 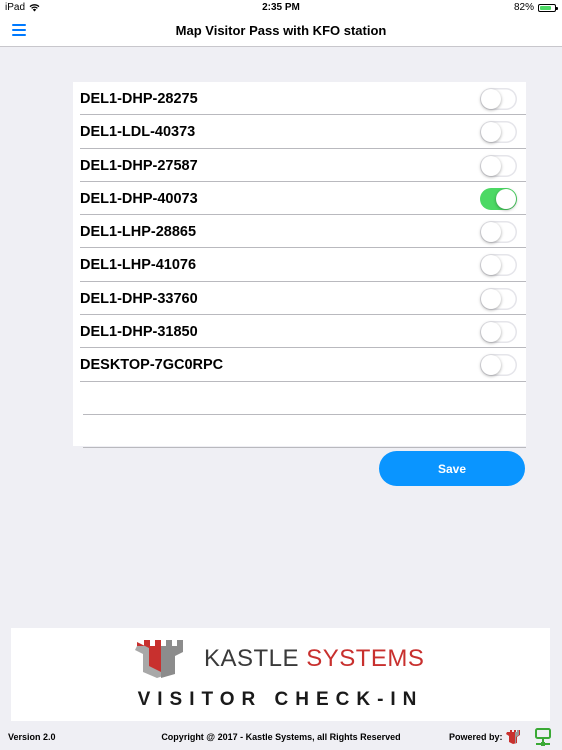 What do you see at coordinates (139, 99) in the screenshot?
I see `station-name: DEL1-DHP-28275` at bounding box center [139, 99].